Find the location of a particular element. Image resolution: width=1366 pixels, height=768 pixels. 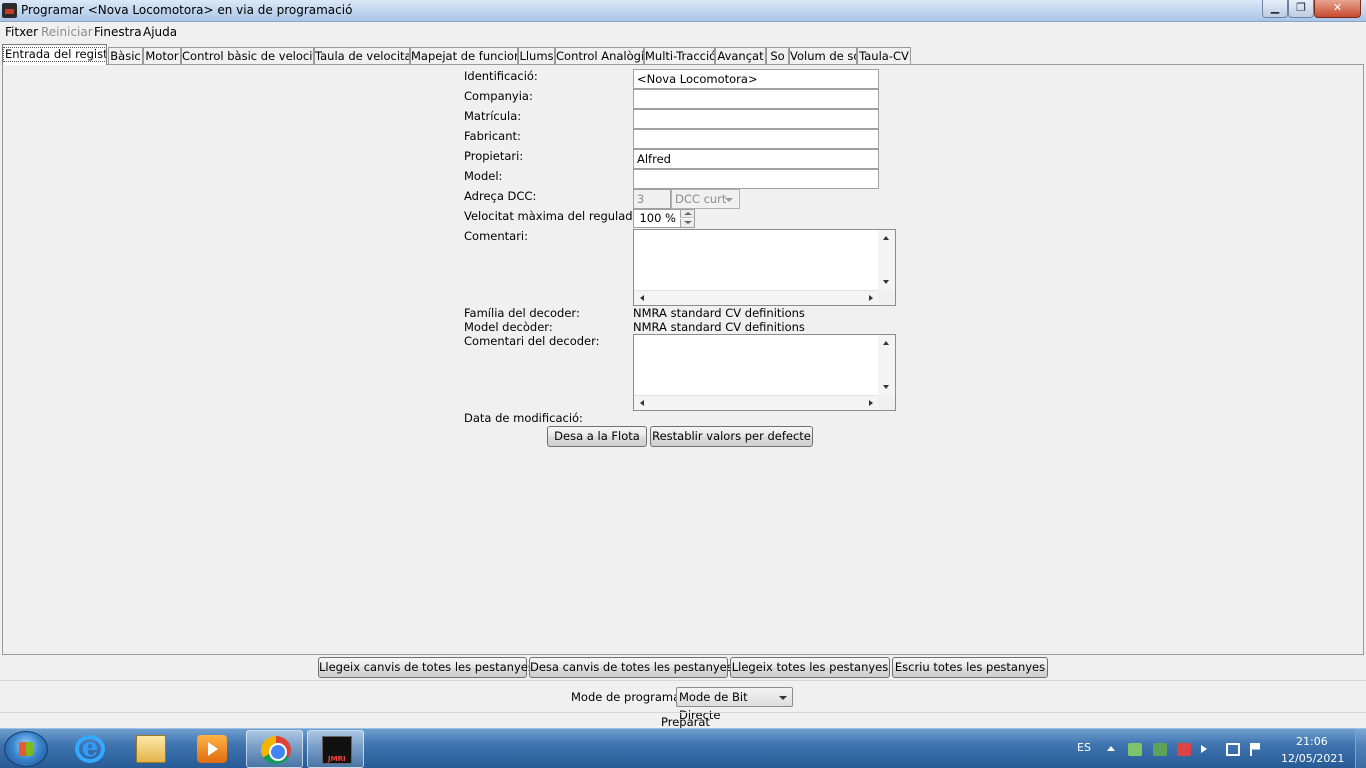

reset-defaults-button: Restablir valors per defecte is located at coordinates (731, 436).